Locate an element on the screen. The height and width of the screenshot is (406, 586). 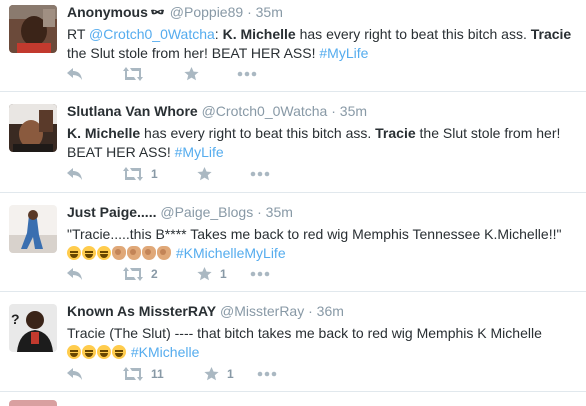
text-fragment: RT is located at coordinates (78, 34).